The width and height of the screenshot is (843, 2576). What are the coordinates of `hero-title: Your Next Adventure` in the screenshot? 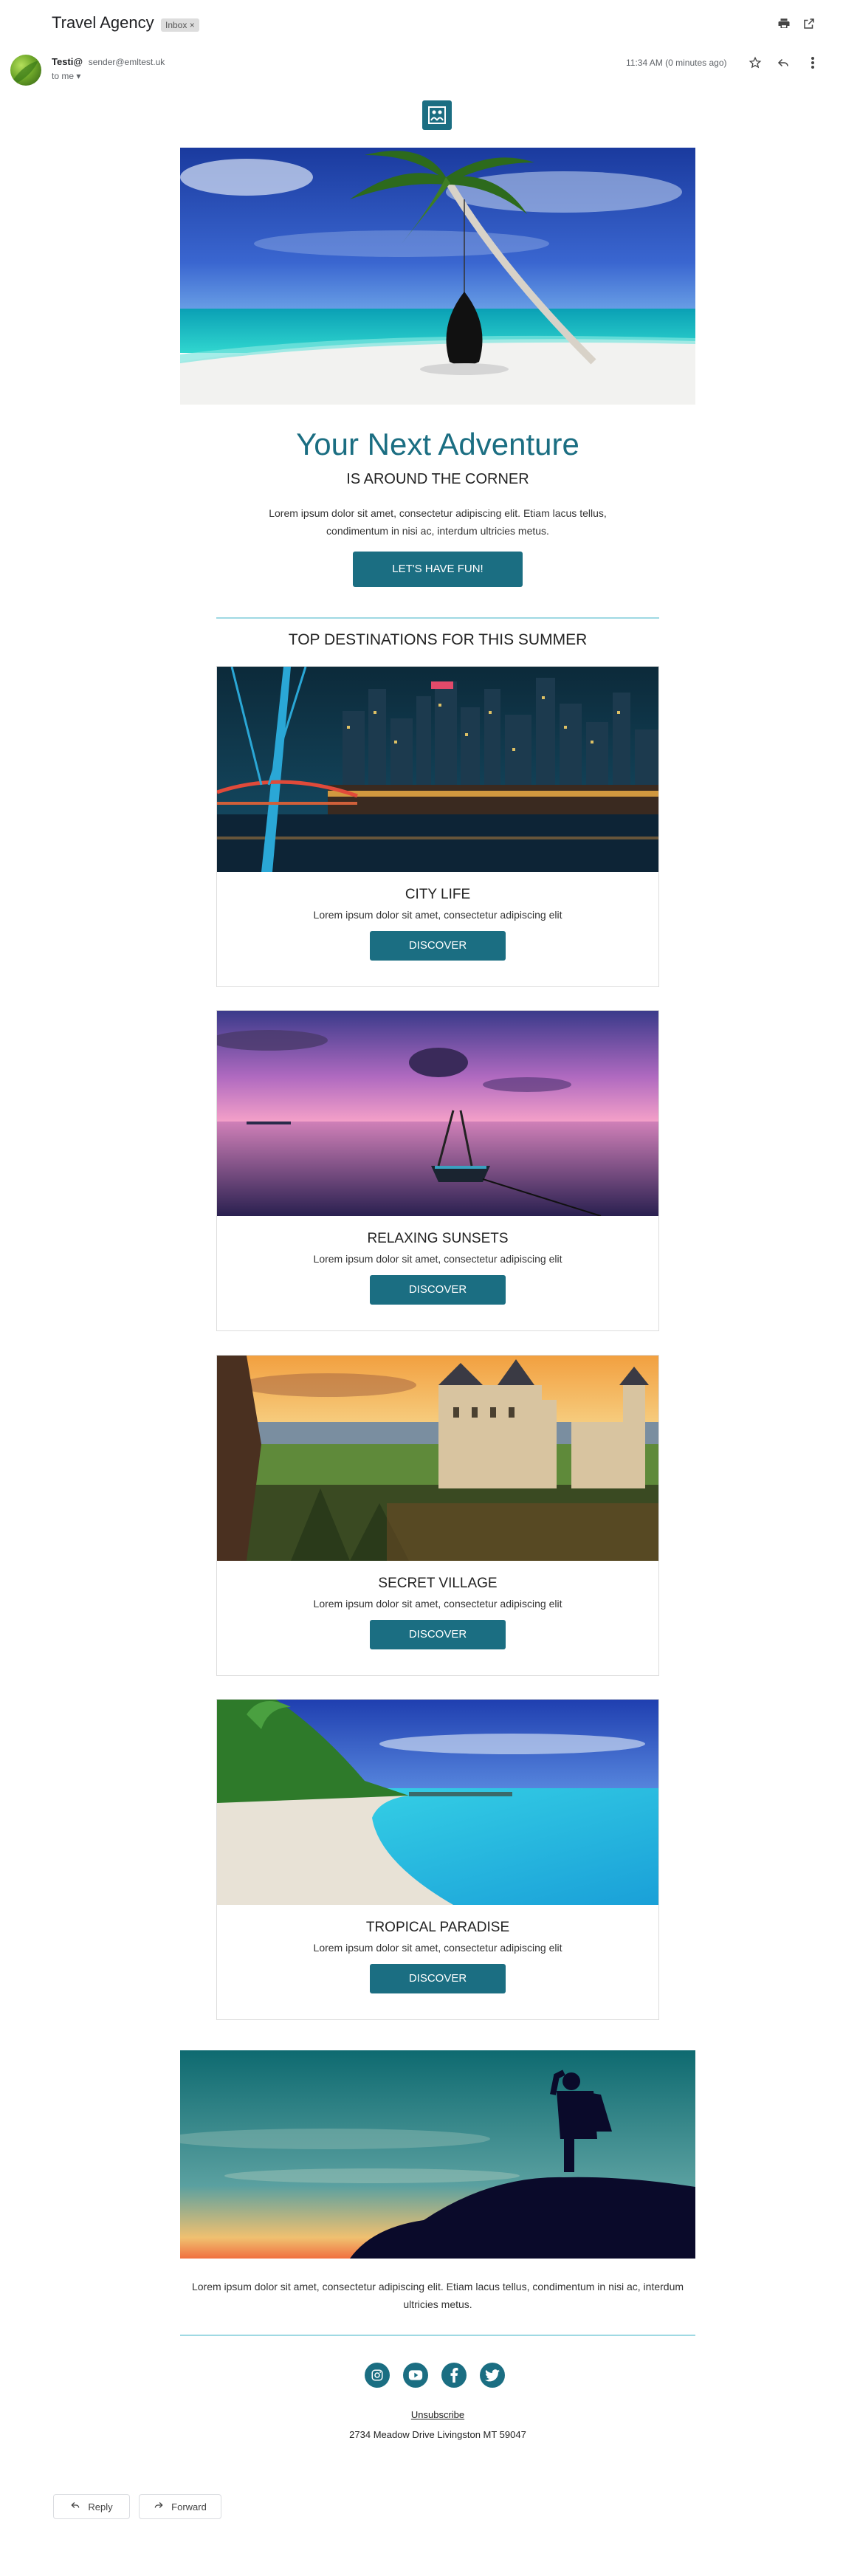 It's located at (438, 444).